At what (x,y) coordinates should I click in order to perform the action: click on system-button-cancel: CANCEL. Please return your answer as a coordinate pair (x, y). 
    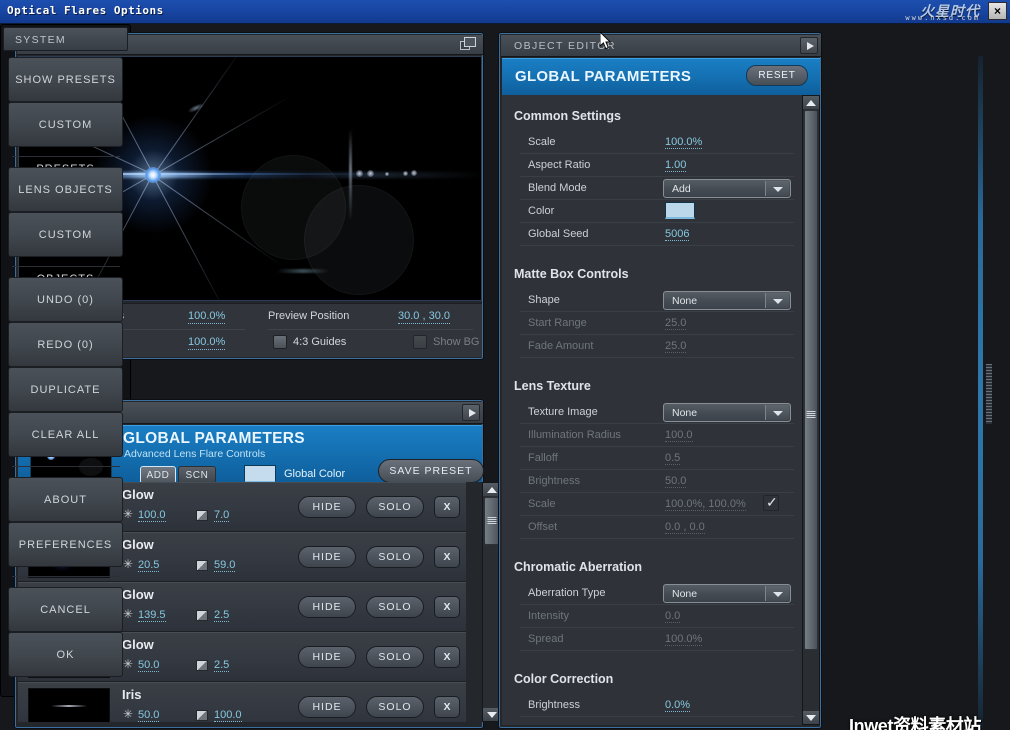
    Looking at the image, I should click on (65, 609).